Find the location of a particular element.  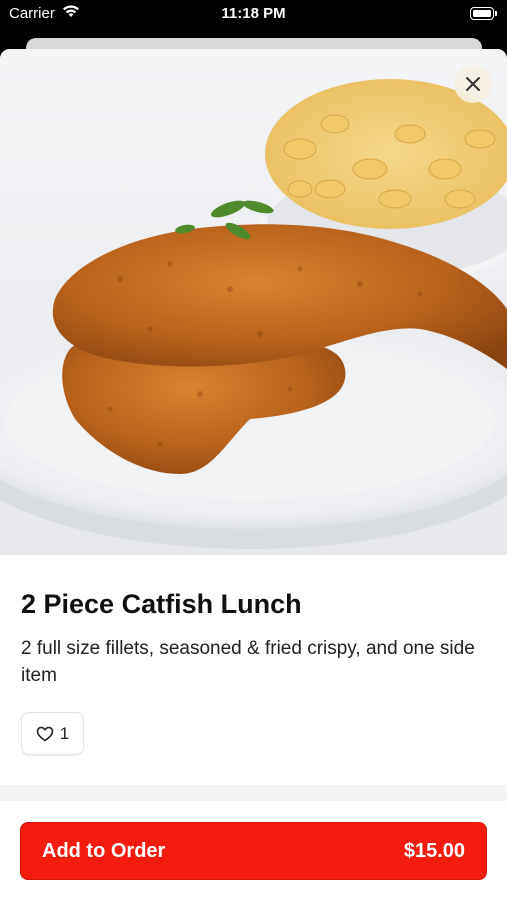

like-button: 1 is located at coordinates (52, 733).